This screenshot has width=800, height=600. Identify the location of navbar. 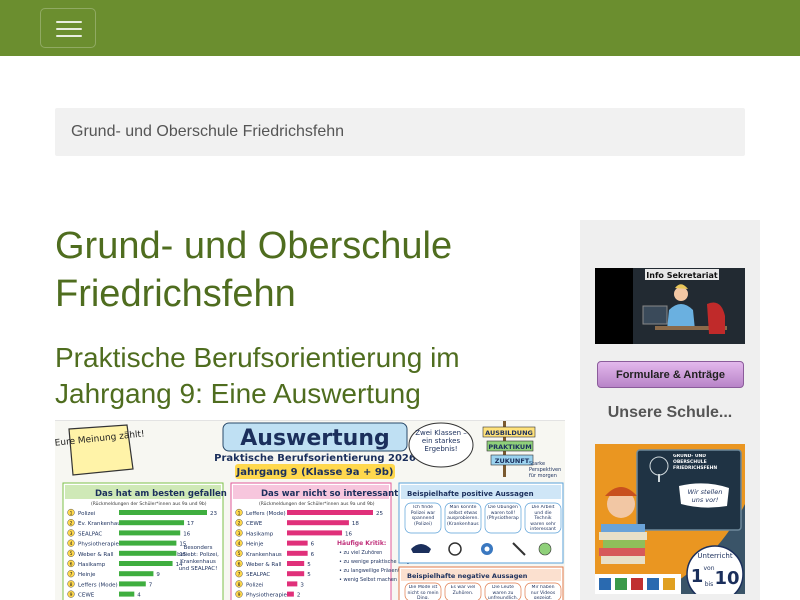
(400, 28).